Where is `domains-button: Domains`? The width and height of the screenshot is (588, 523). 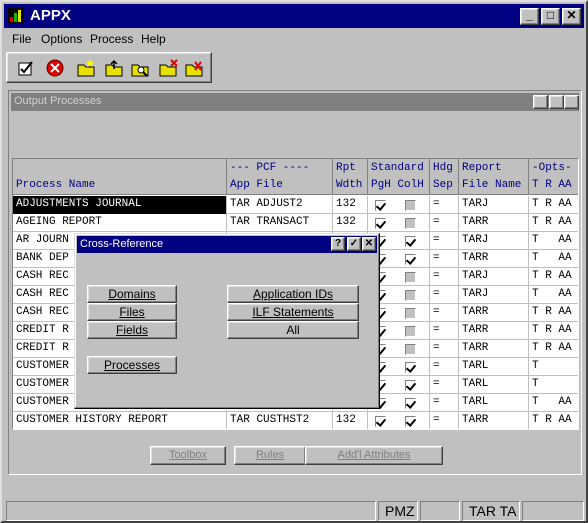
domains-button: Domains is located at coordinates (132, 294).